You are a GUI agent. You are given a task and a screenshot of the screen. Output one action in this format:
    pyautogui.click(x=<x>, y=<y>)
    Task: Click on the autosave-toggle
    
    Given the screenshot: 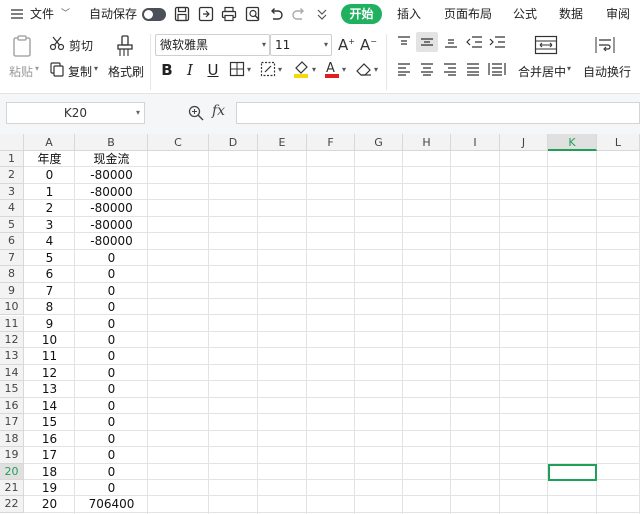 What is the action you would take?
    pyautogui.click(x=154, y=14)
    